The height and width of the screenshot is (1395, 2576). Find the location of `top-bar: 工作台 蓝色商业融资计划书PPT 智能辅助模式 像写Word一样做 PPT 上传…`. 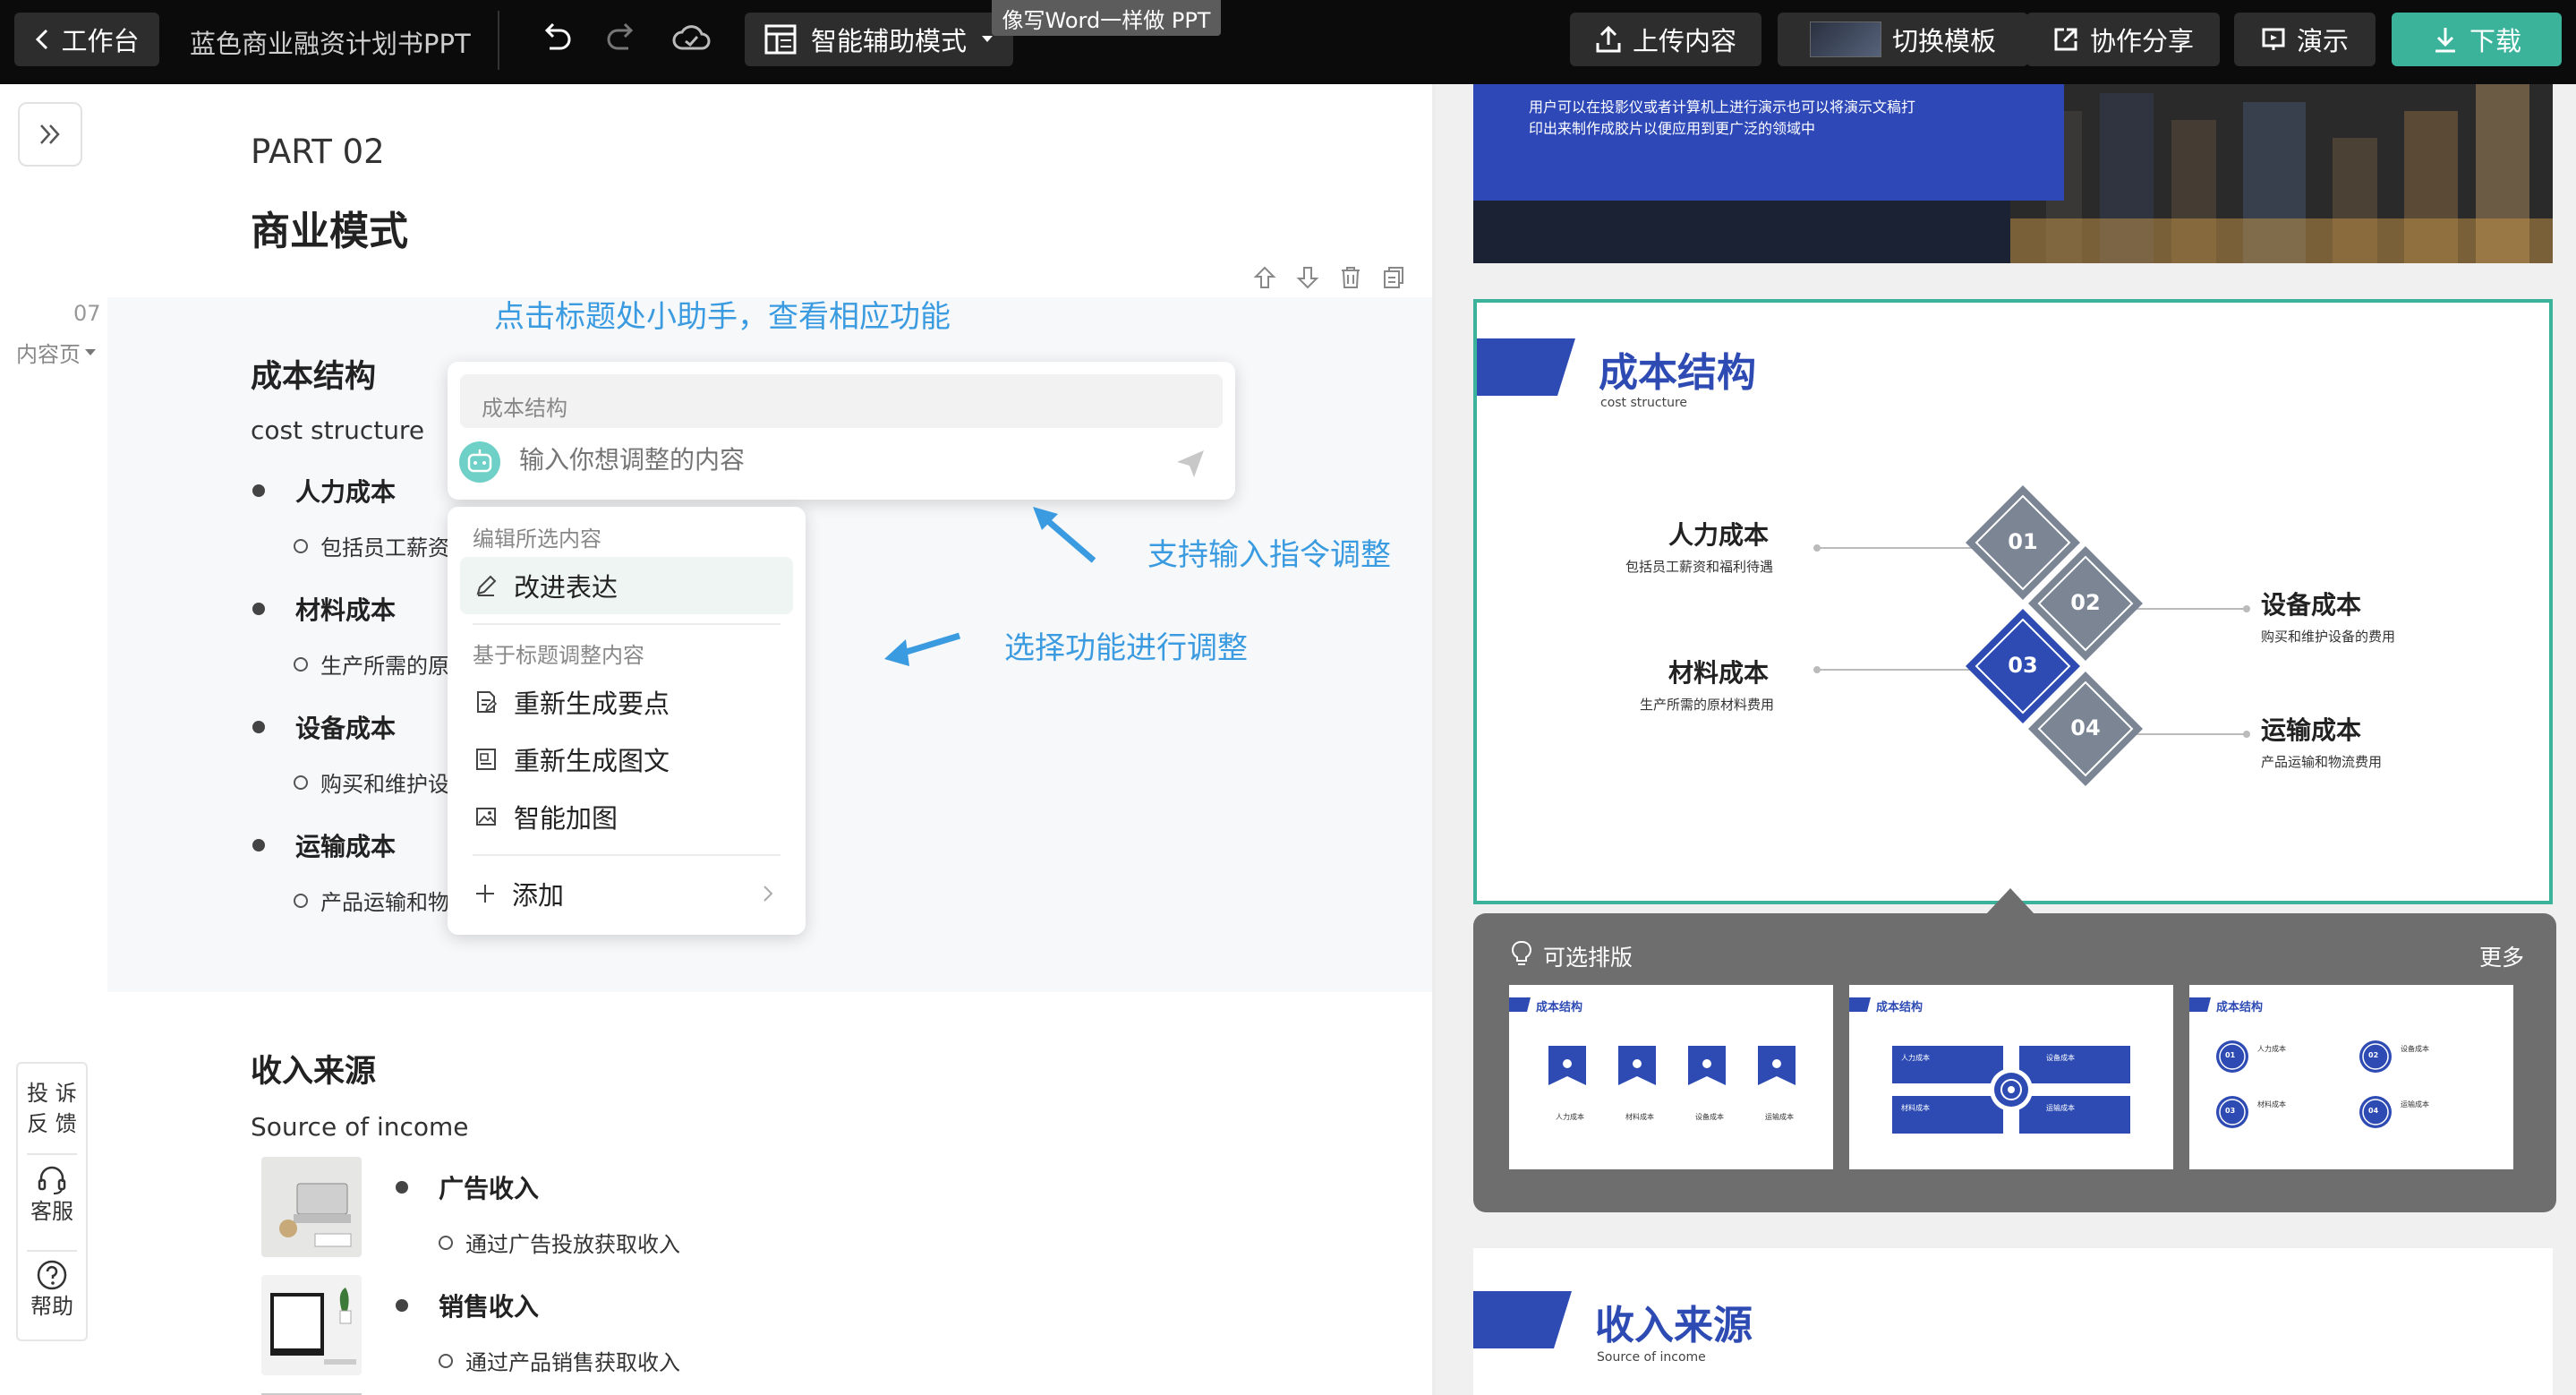

top-bar: 工作台 蓝色商业融资计划书PPT 智能辅助模式 像写Word一样做 PPT 上传… is located at coordinates (1288, 42).